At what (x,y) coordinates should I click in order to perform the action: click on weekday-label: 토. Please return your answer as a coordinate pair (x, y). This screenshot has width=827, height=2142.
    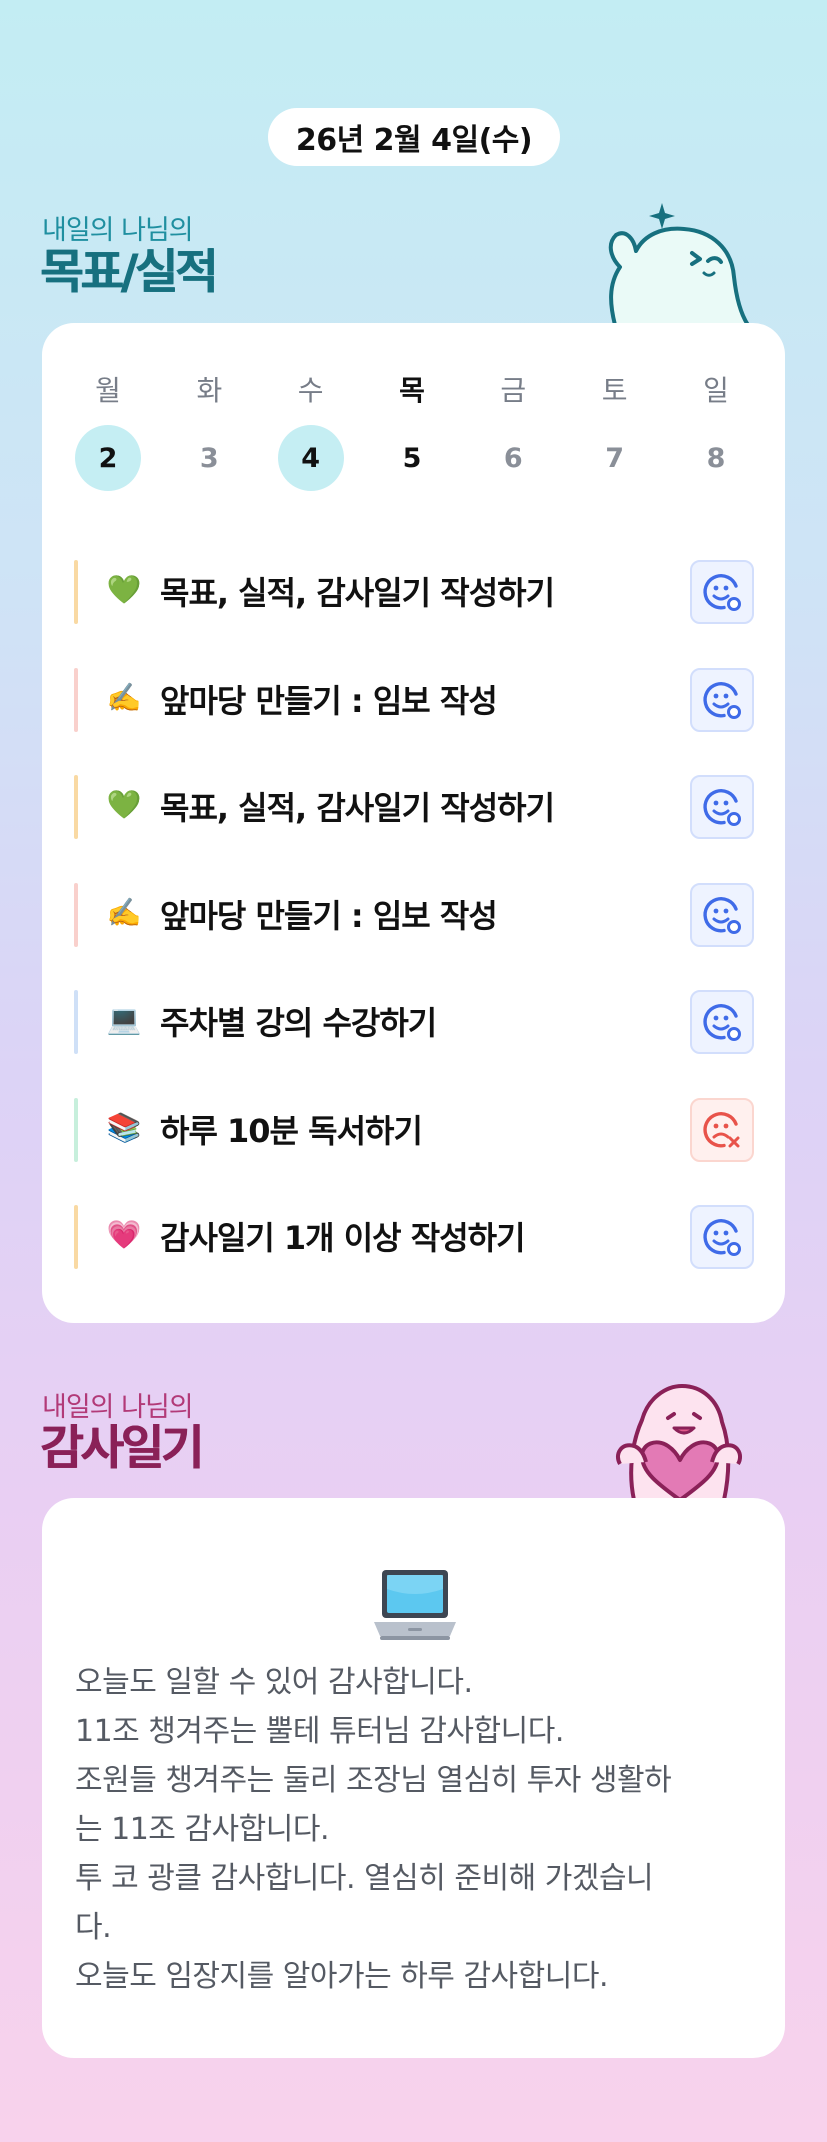
    Looking at the image, I should click on (614, 390).